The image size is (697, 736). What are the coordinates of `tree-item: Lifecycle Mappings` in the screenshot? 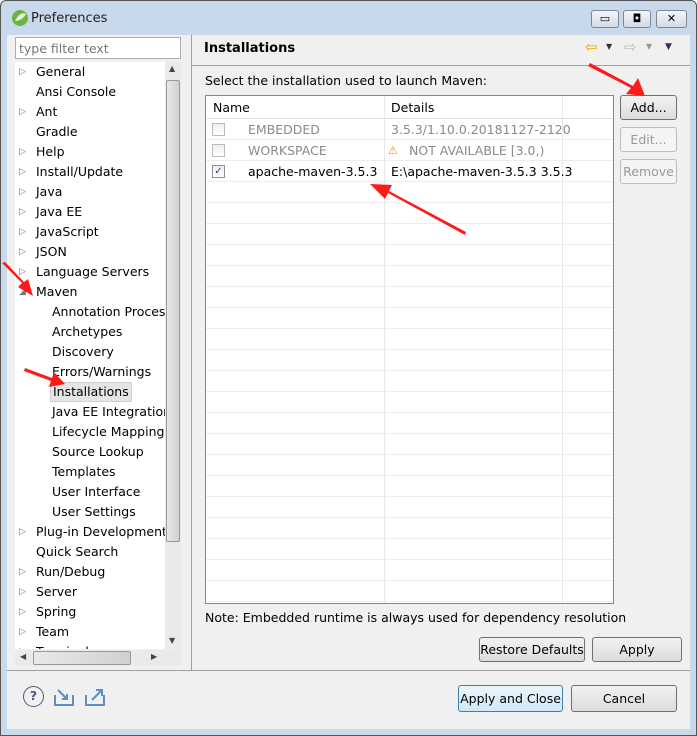 It's located at (111, 432).